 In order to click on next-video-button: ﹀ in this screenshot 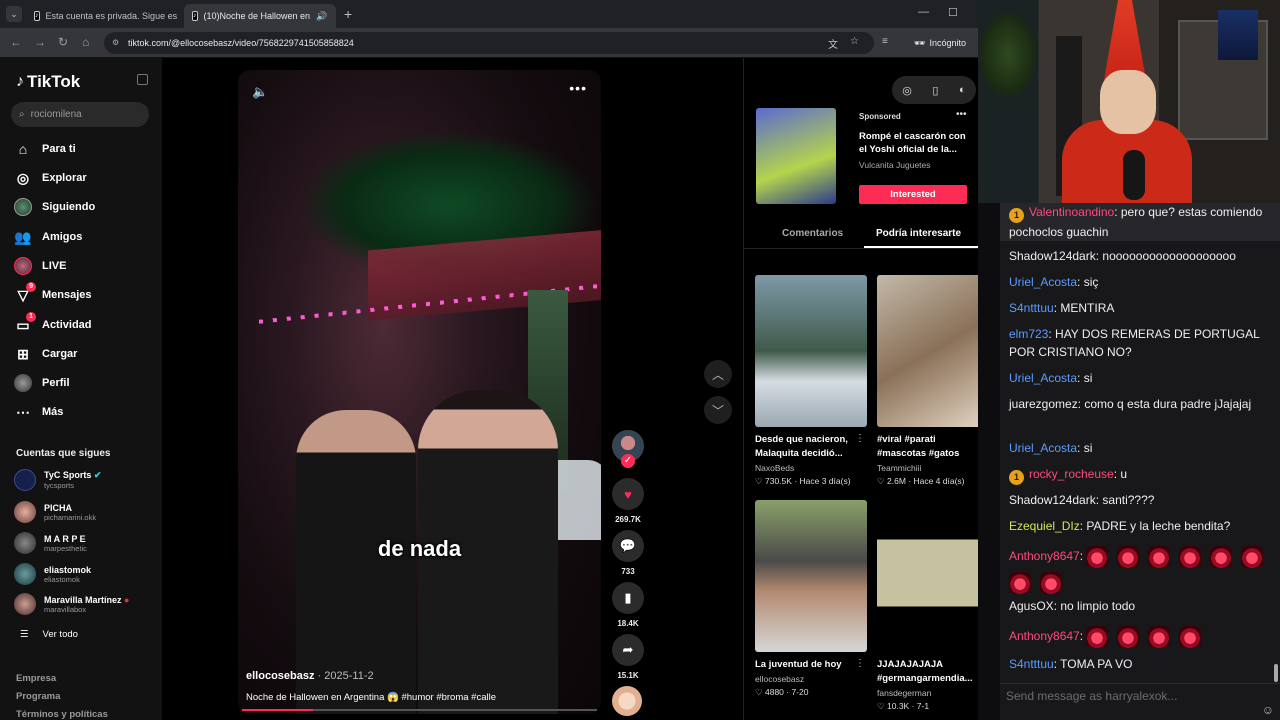, I will do `click(718, 410)`.